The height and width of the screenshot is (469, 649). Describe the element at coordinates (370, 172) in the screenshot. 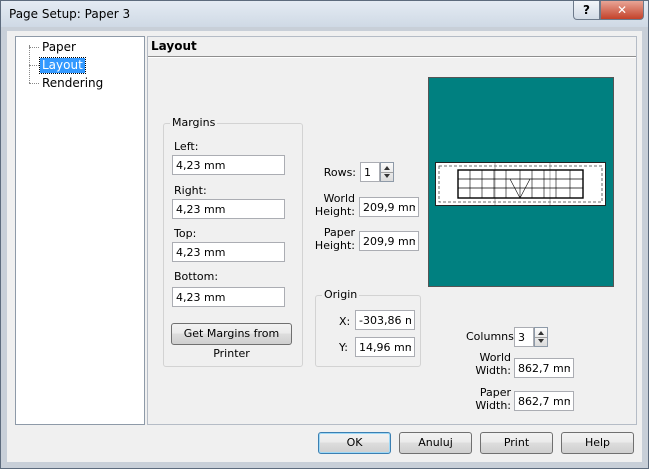

I see `rows-input` at that location.